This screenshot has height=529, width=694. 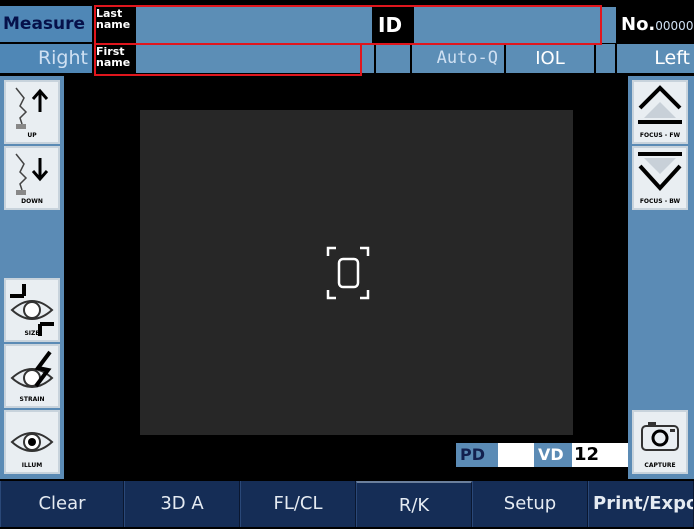 I want to click on right-control-panel: FOCUS - FW FOCUS - BW CAPTURE, so click(x=661, y=277).